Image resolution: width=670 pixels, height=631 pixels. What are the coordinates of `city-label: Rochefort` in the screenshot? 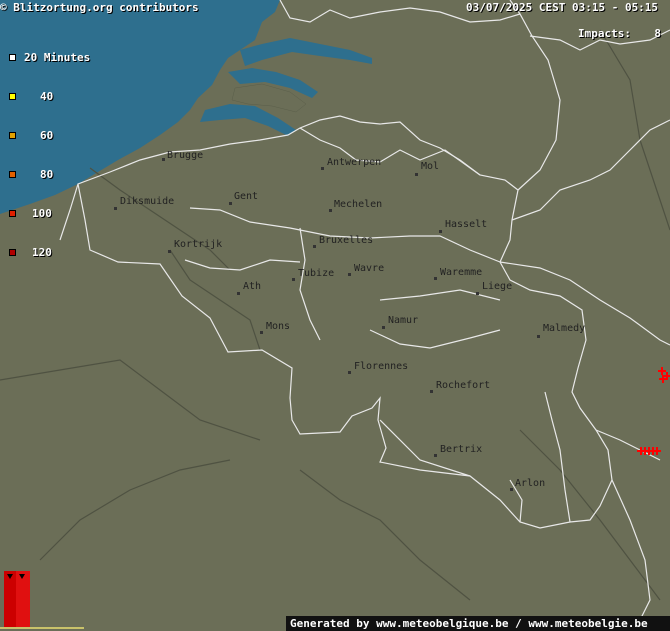 It's located at (463, 385).